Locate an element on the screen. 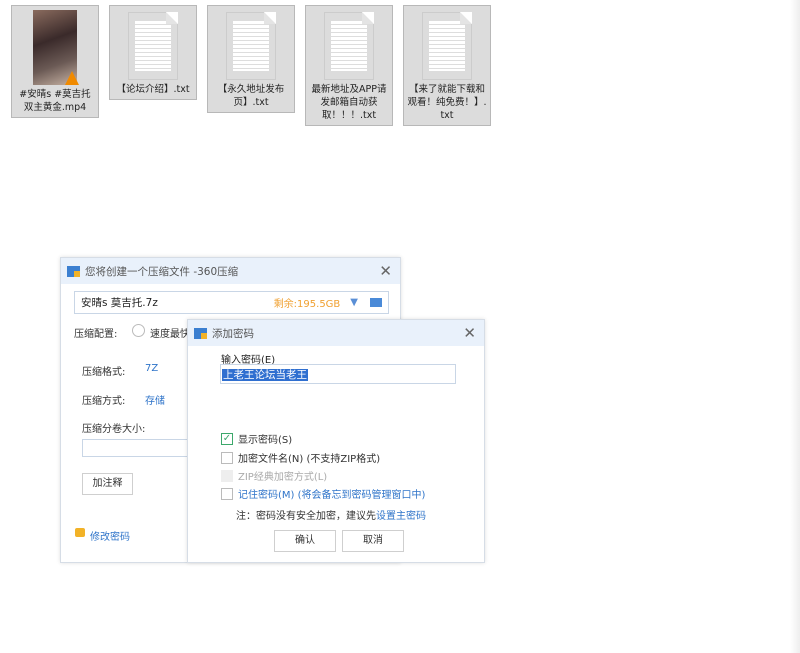 This screenshot has height=653, width=800. file-item: 【来了就能下载和观看！纯免费！】.txt is located at coordinates (447, 65).